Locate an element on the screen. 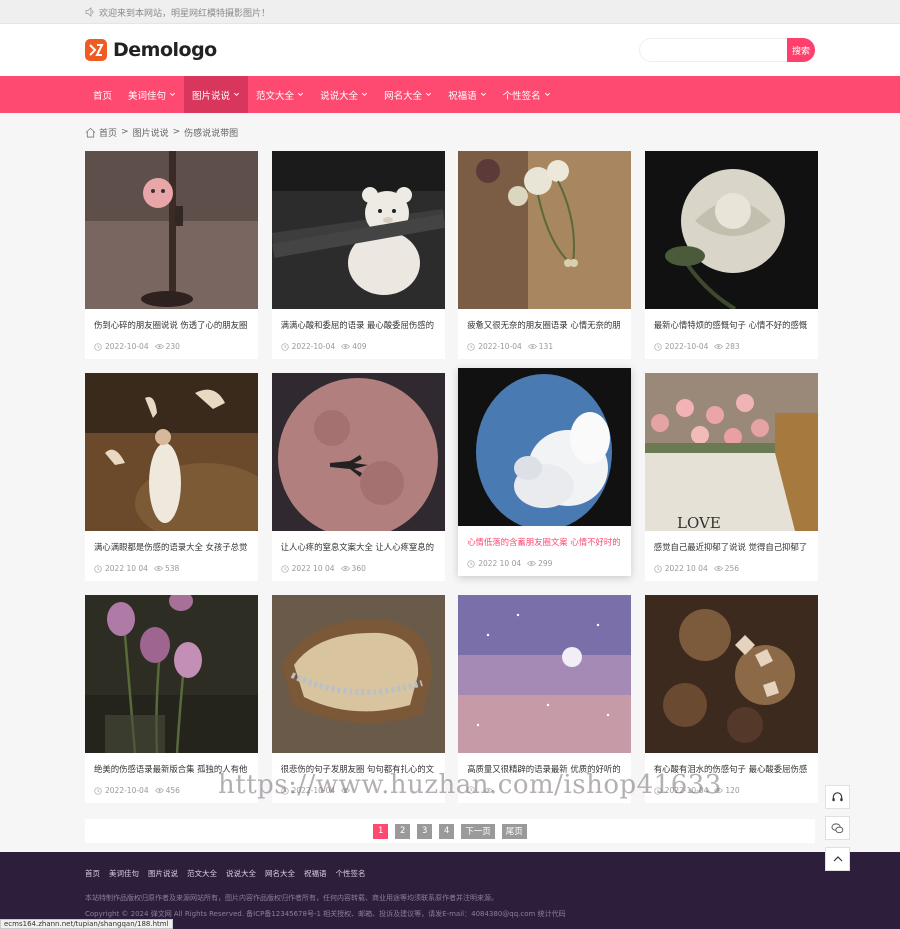 The width and height of the screenshot is (900, 929). card-title: 很悲伤的句子发朋友圈 句句都有扎心的文 is located at coordinates (359, 769).